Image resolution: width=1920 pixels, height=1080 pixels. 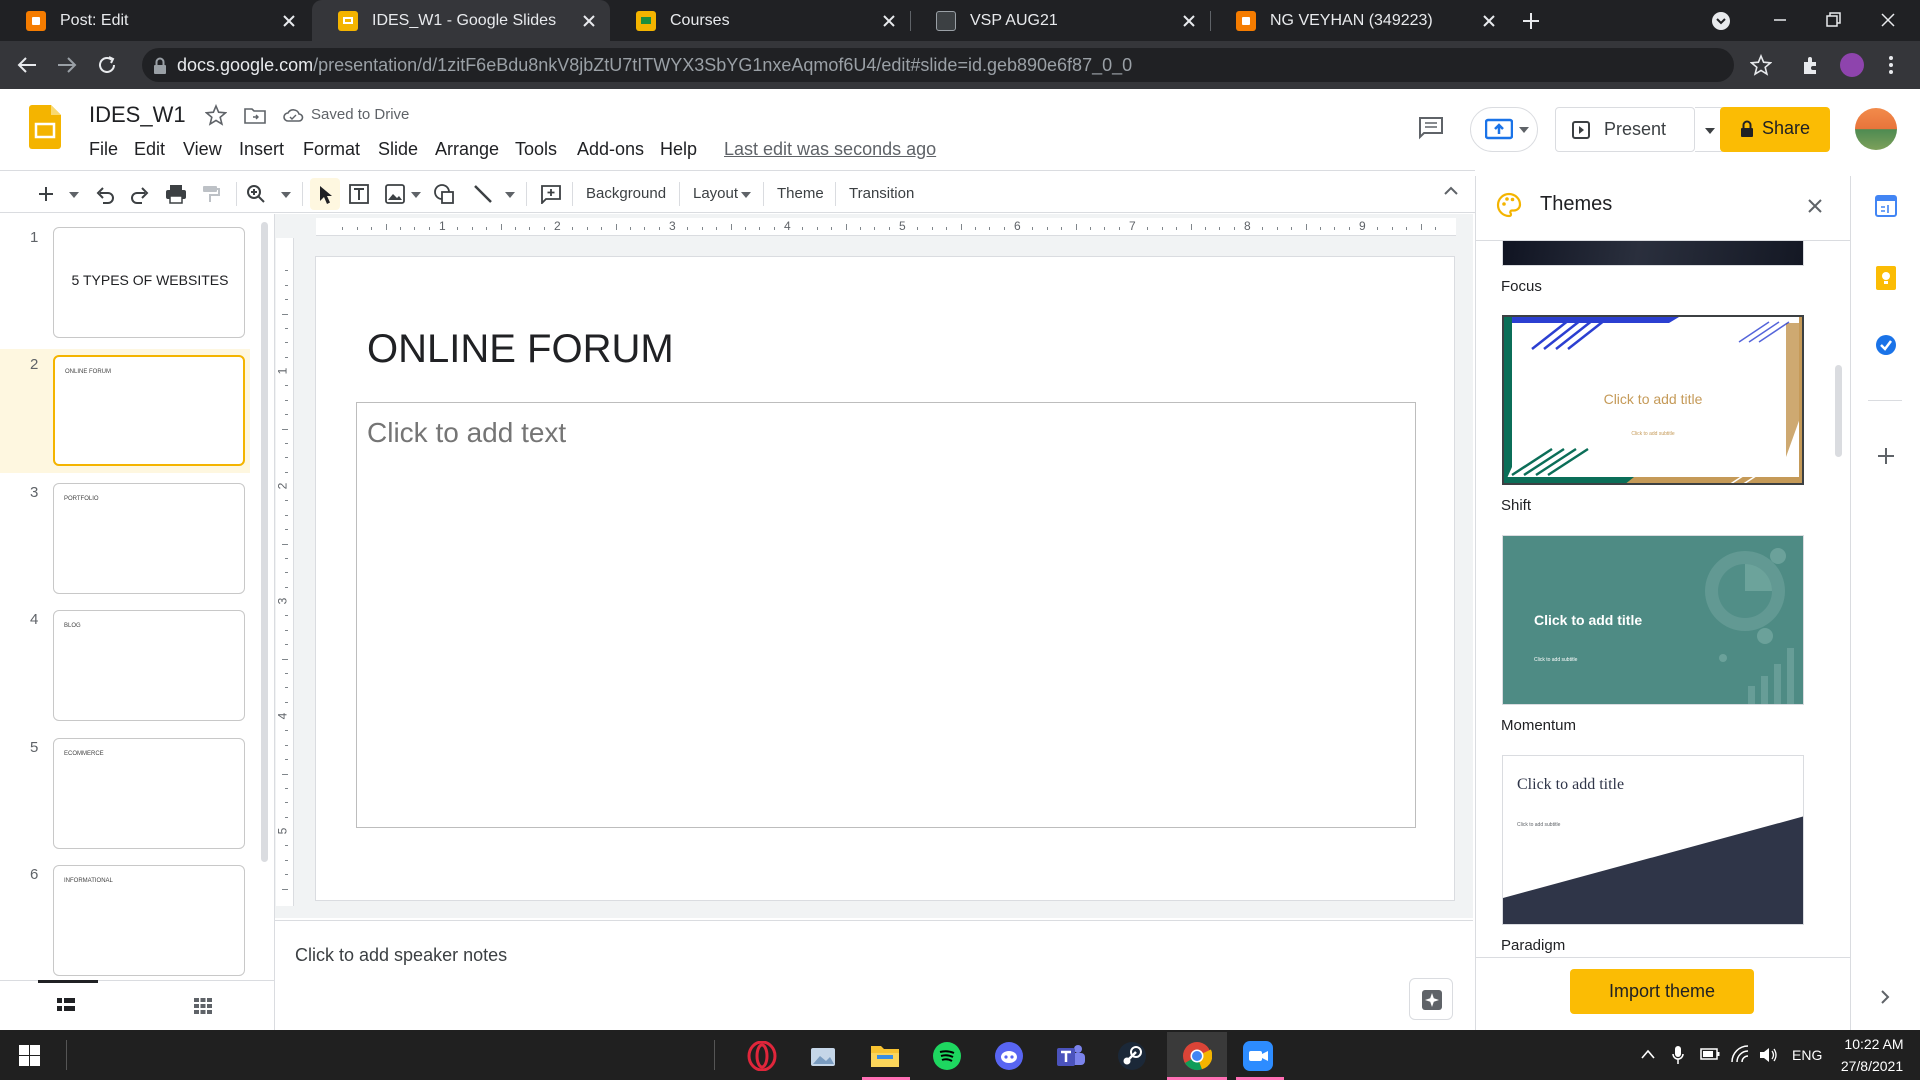 What do you see at coordinates (401, 955) in the screenshot?
I see `speaker-notes-placeholder: Click to add speaker notes` at bounding box center [401, 955].